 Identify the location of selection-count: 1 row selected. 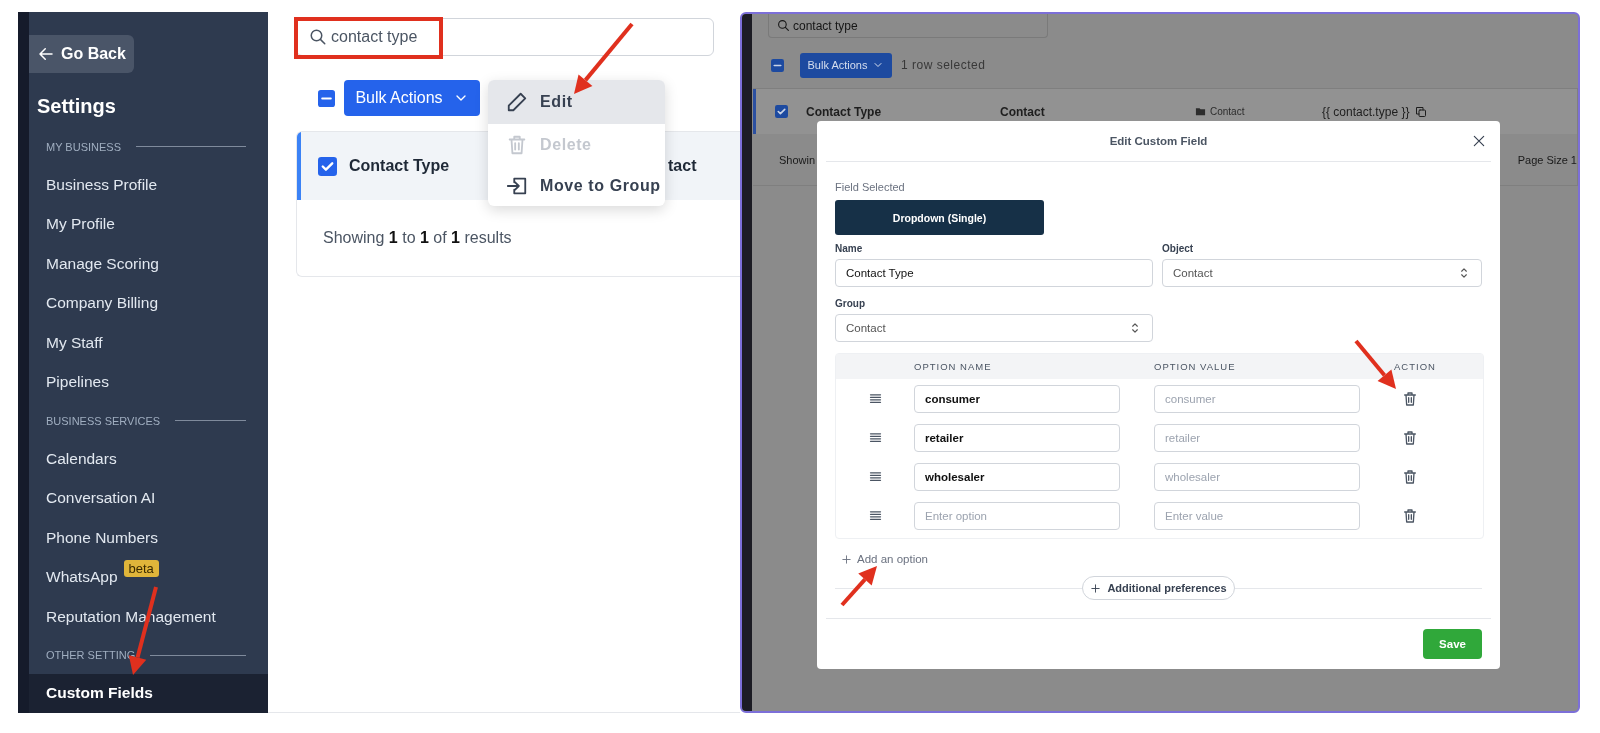
(943, 65).